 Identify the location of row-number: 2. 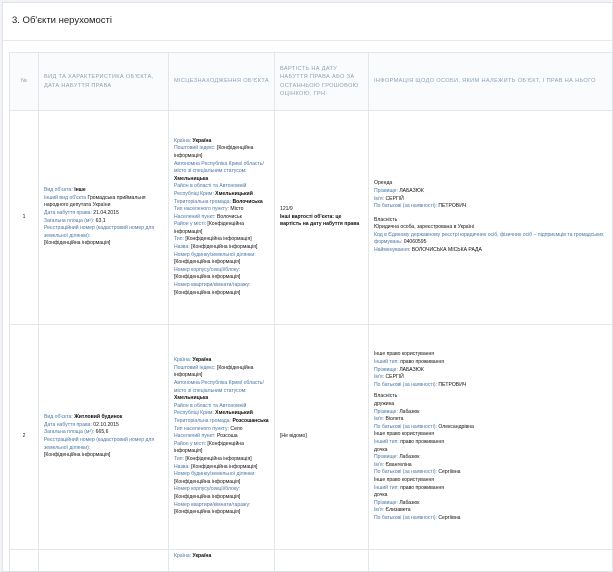
(24, 437).